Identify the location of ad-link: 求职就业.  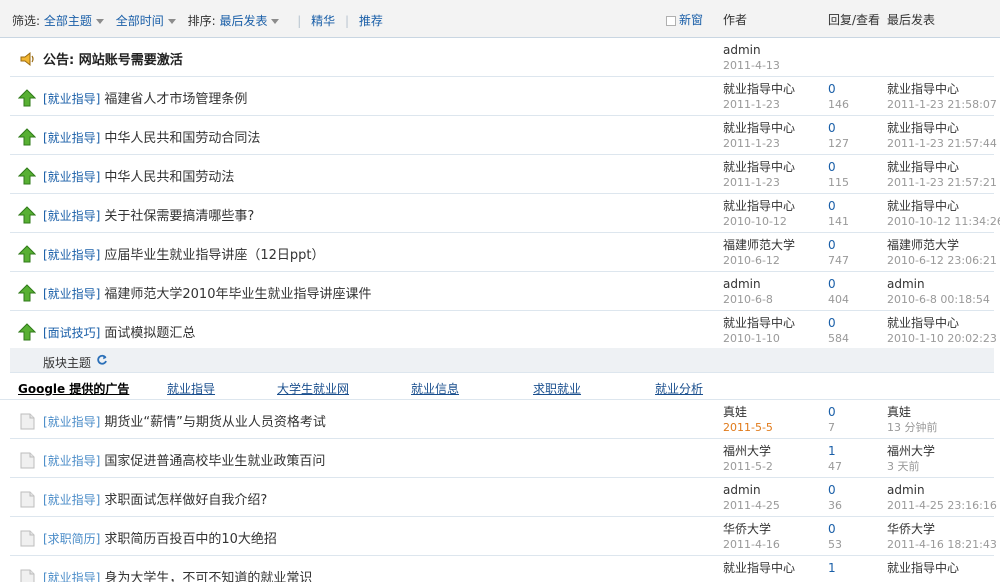
(557, 388).